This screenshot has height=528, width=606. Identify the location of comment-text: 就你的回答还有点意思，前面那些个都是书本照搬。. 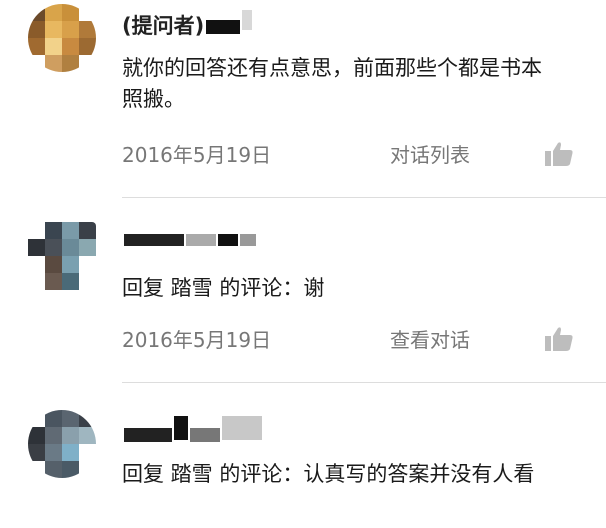
(332, 83).